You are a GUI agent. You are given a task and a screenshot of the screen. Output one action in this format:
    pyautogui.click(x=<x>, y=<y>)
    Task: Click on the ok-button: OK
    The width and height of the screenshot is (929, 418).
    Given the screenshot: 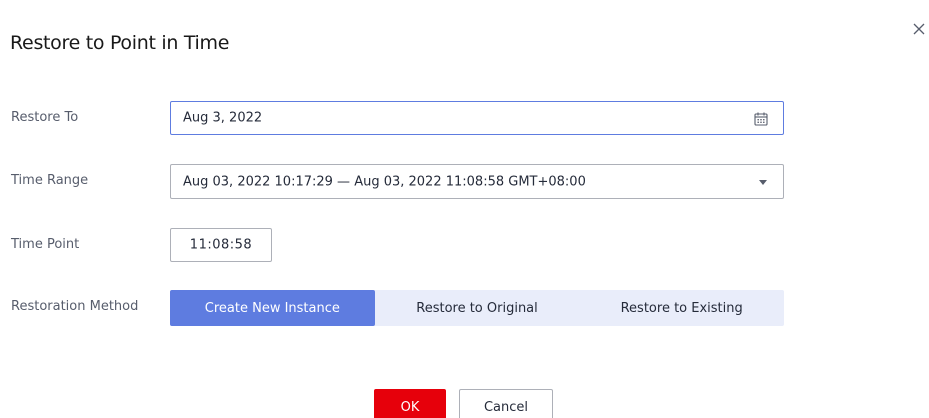 What is the action you would take?
    pyautogui.click(x=410, y=403)
    